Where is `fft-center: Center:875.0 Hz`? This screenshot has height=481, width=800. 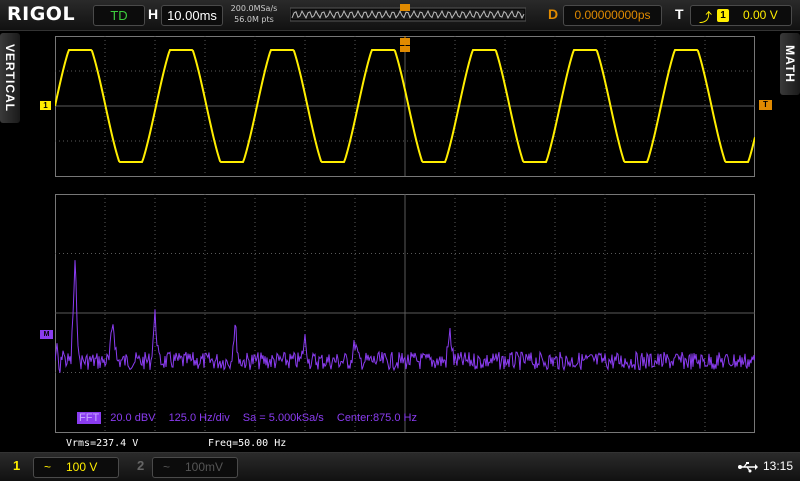 fft-center: Center:875.0 Hz is located at coordinates (376, 418).